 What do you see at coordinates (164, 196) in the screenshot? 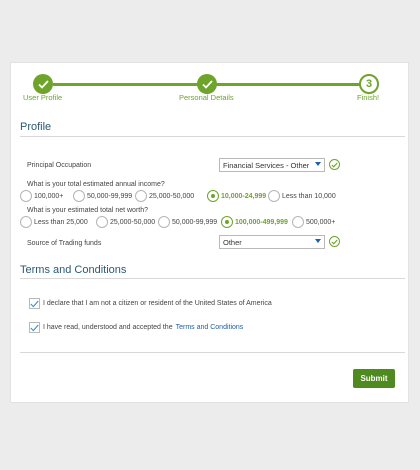
I see `income-option-3: 25,000-50,000` at bounding box center [164, 196].